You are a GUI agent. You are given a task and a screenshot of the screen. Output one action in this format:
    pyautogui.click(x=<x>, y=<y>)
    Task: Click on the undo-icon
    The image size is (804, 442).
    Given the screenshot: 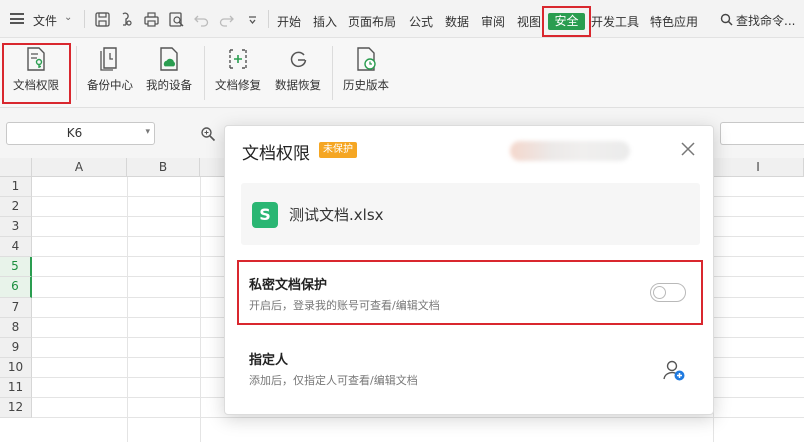 What is the action you would take?
    pyautogui.click(x=201, y=19)
    